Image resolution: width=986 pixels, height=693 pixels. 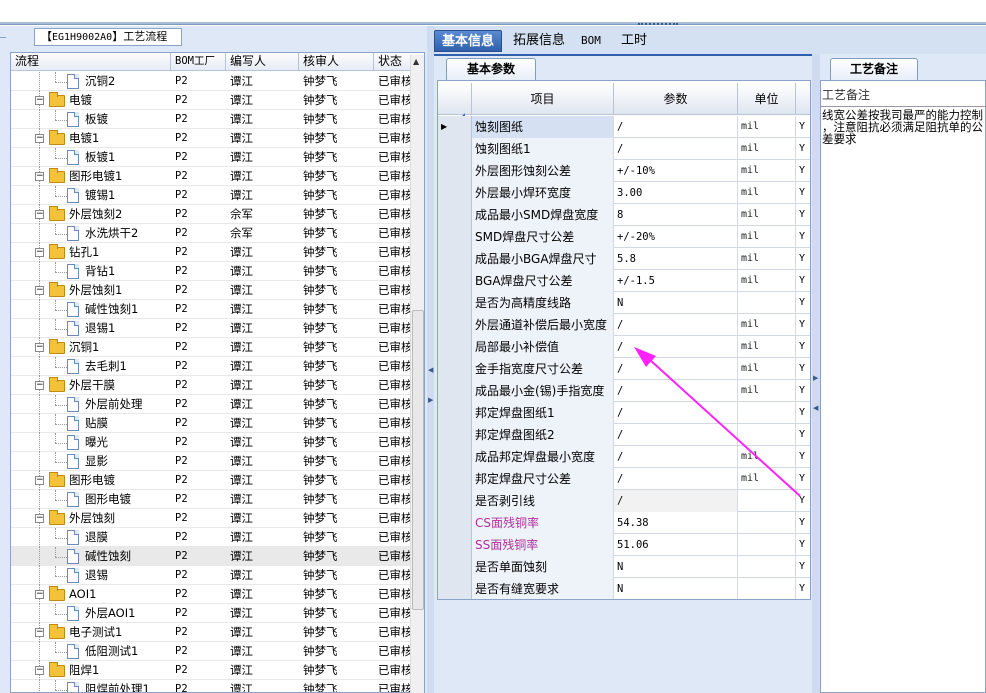 I want to click on param-row: BGA焊盘尺寸公差 +/-1.5 mil Y, so click(x=624, y=281).